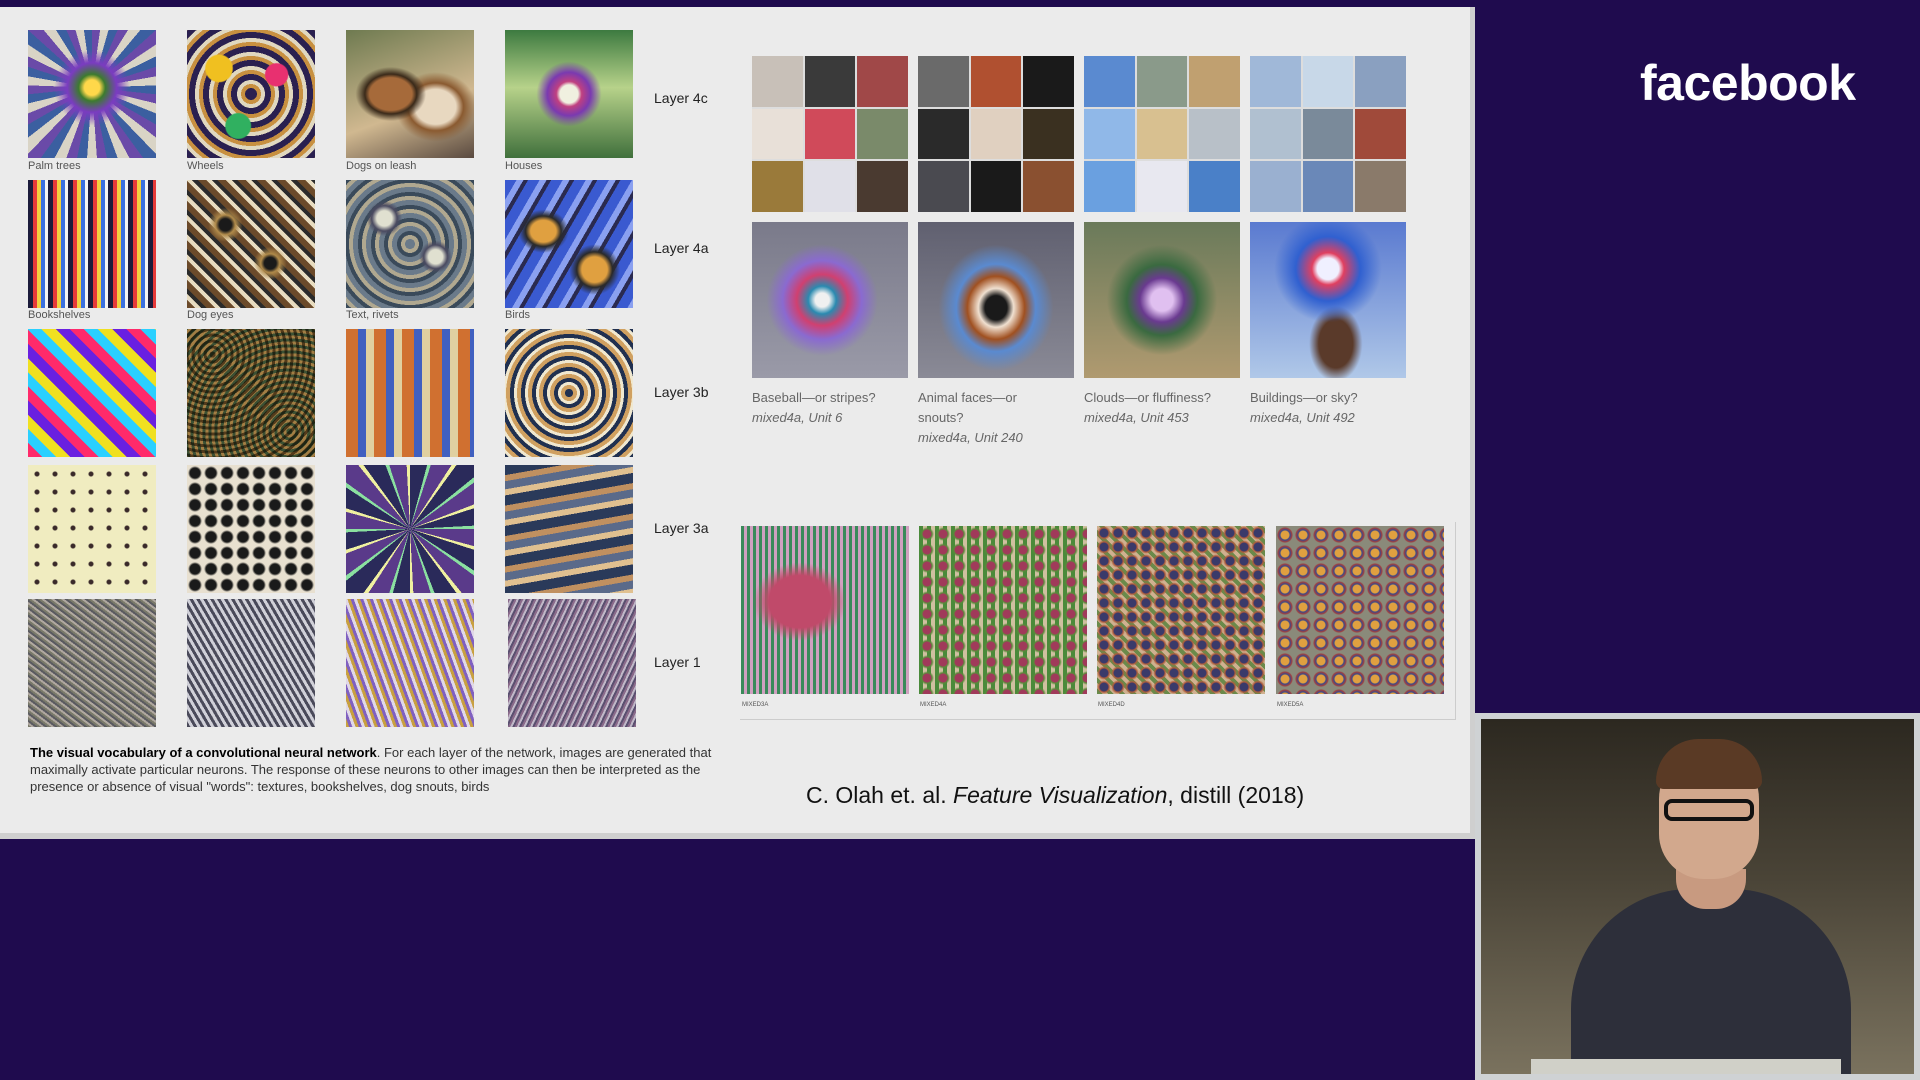 The width and height of the screenshot is (1920, 1080). I want to click on baseball-examples-grid, so click(830, 134).